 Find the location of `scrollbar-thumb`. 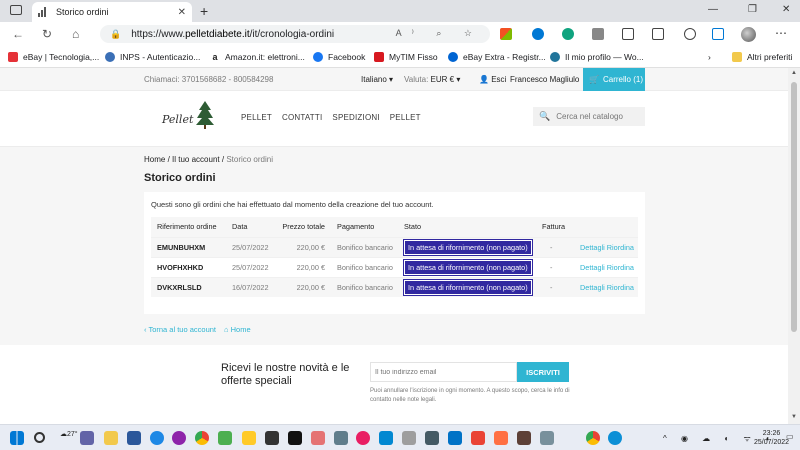

scrollbar-thumb is located at coordinates (794, 207).